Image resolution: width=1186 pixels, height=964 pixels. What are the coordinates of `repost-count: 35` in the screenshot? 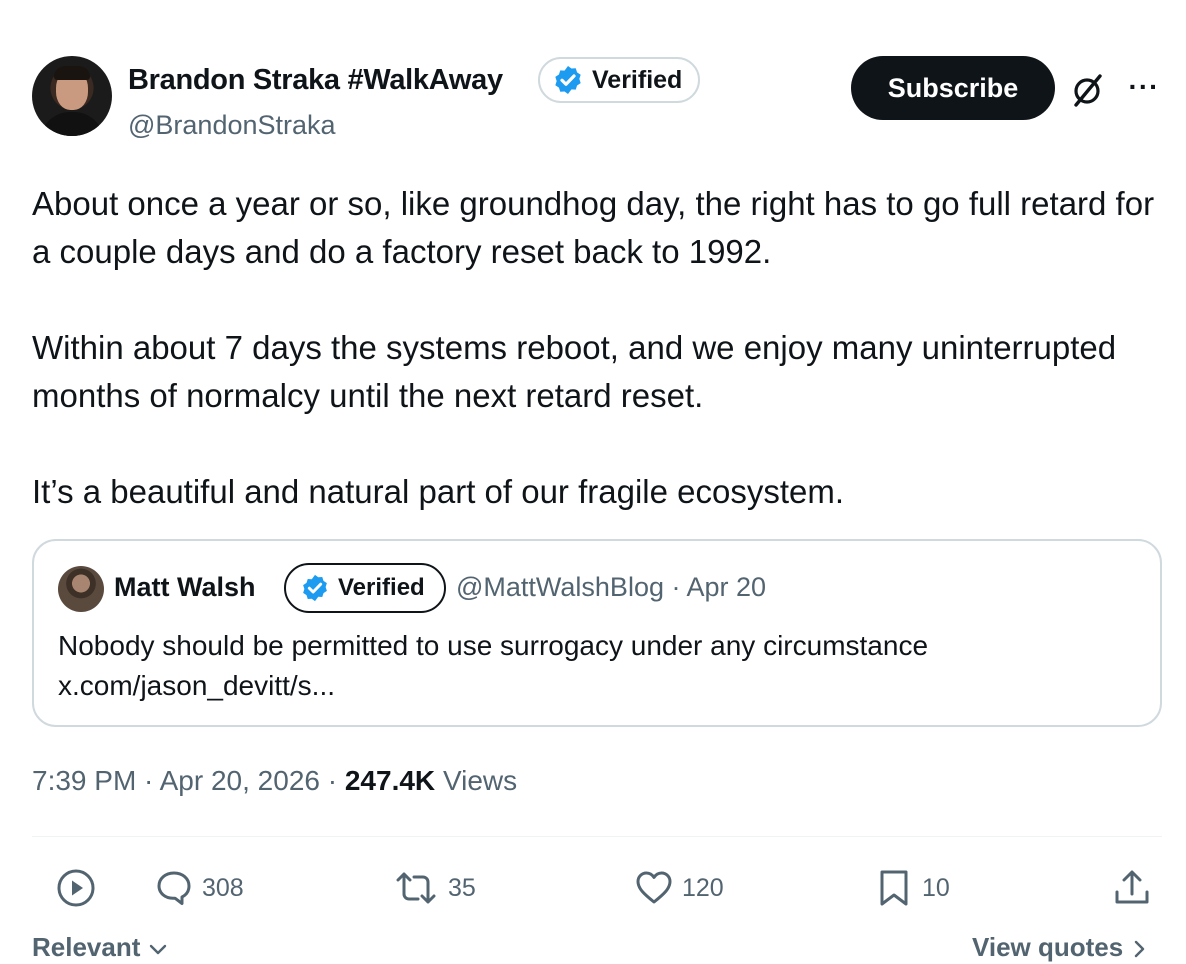 It's located at (462, 887).